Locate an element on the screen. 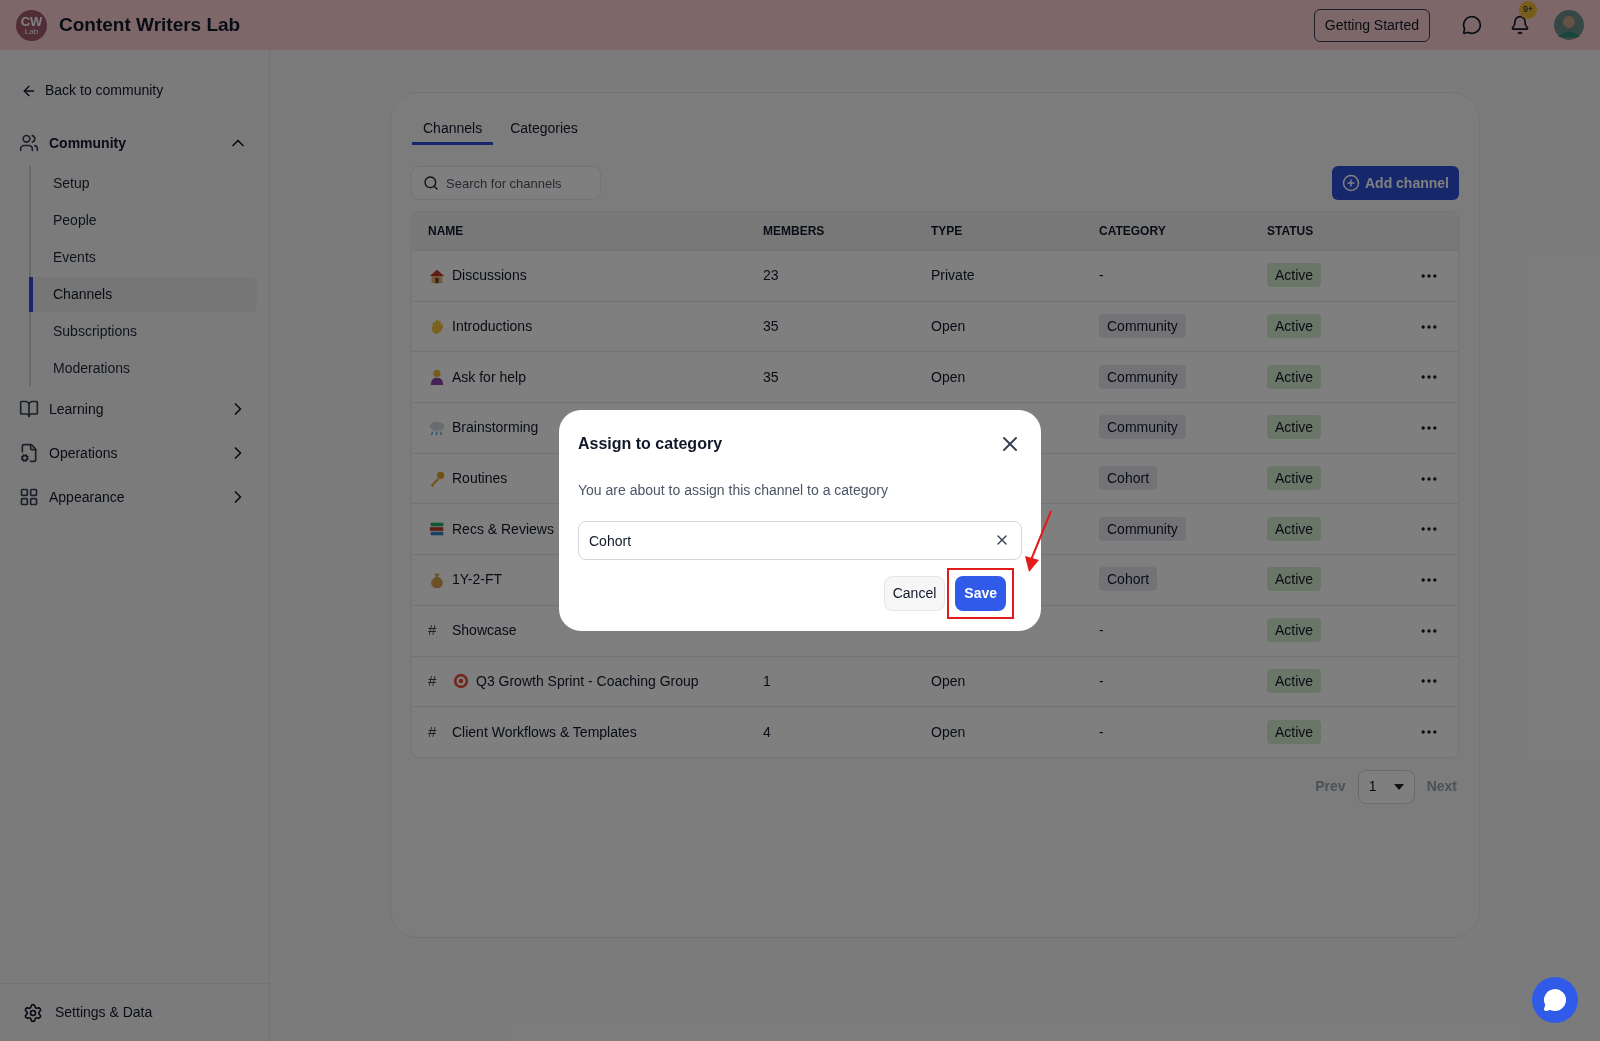 This screenshot has width=1600, height=1041. app-title: Content Writers Lab is located at coordinates (150, 24).